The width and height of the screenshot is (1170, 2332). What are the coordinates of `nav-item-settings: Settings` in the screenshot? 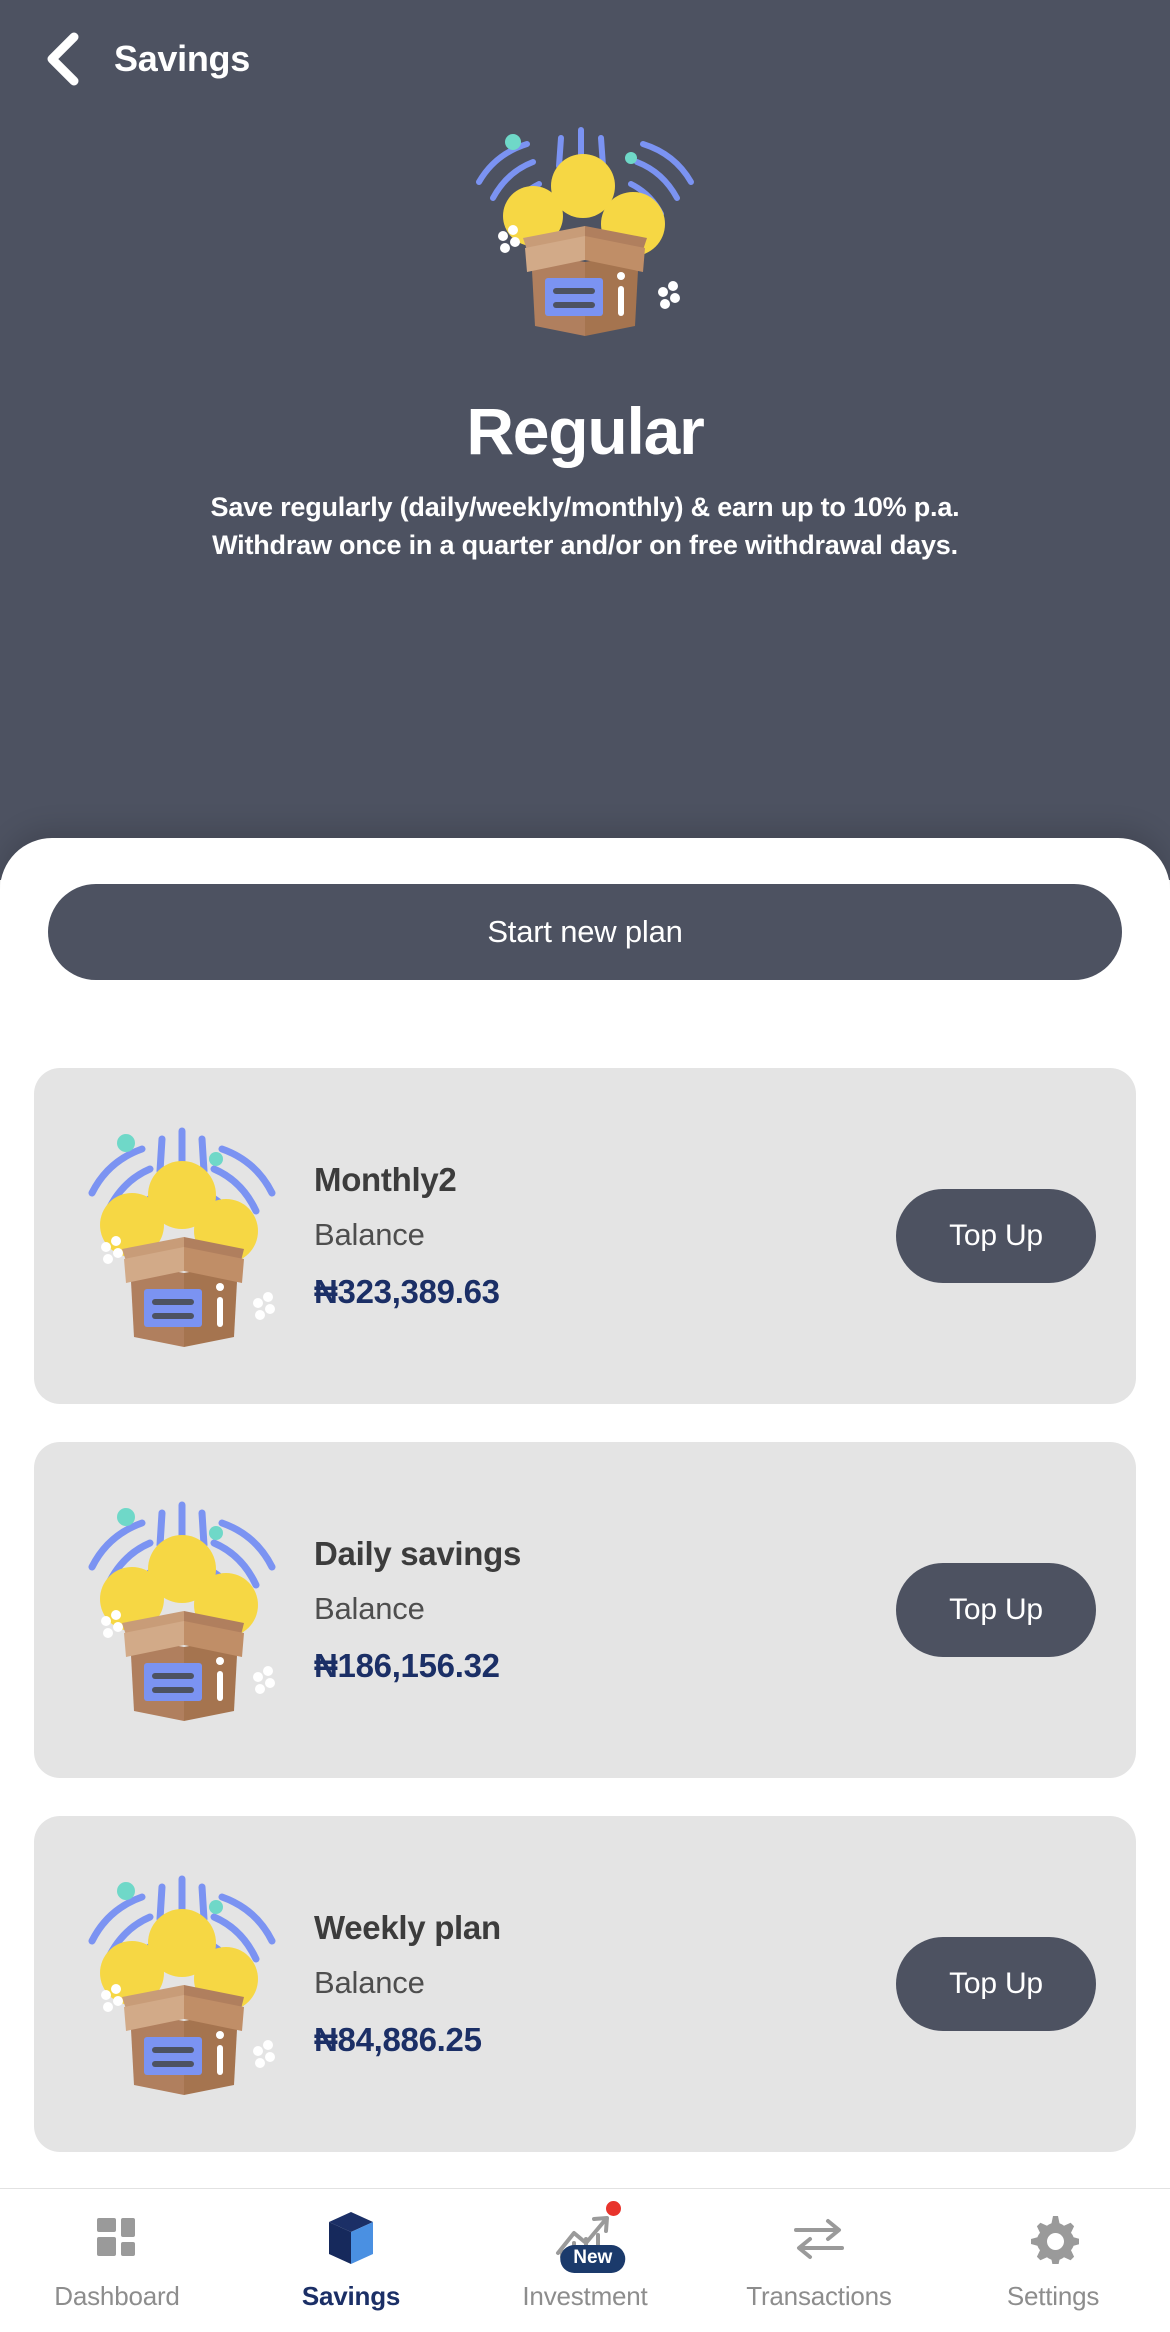 It's located at (1053, 2259).